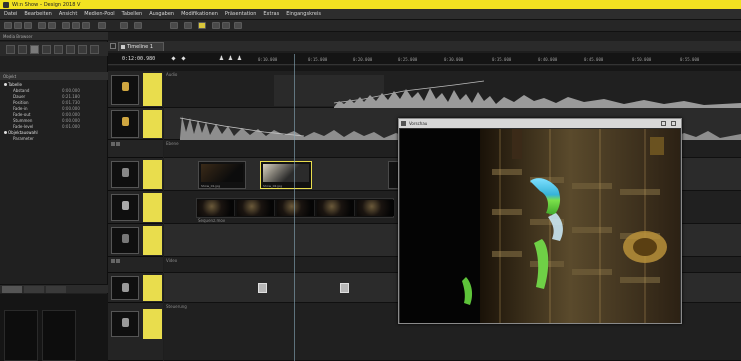 The width and height of the screenshot is (741, 361). Describe the element at coordinates (46, 49) in the screenshot. I see `trim-tool-icon` at that location.